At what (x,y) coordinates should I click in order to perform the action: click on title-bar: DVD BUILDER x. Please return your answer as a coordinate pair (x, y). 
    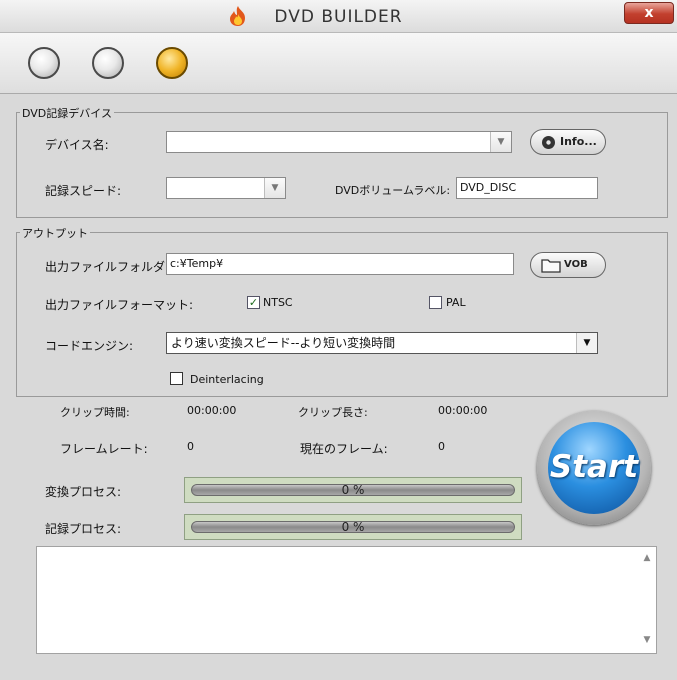
    Looking at the image, I should click on (338, 16).